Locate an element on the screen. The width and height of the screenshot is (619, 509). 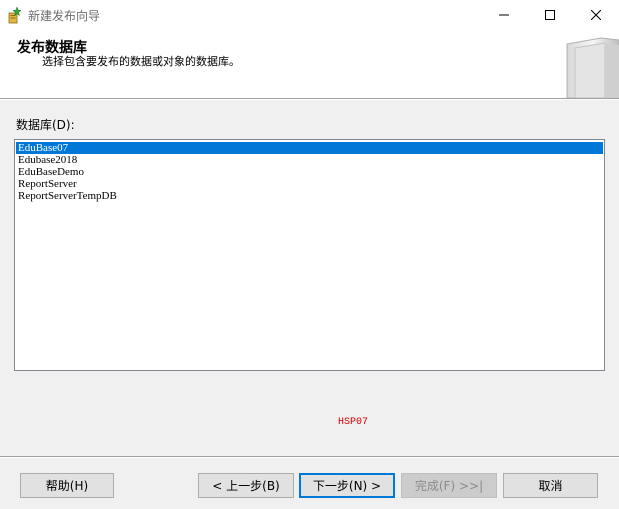
header-separator is located at coordinates (309, 99).